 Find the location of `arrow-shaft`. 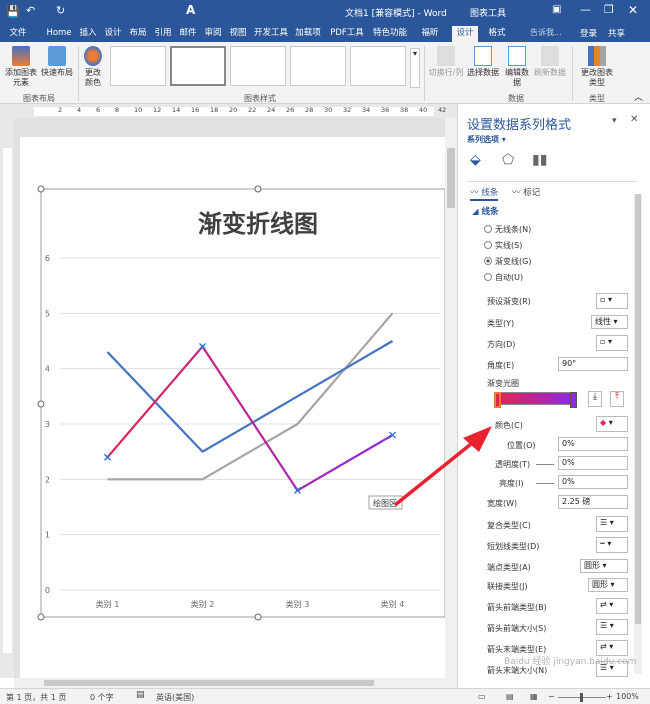

arrow-shaft is located at coordinates (435, 472).